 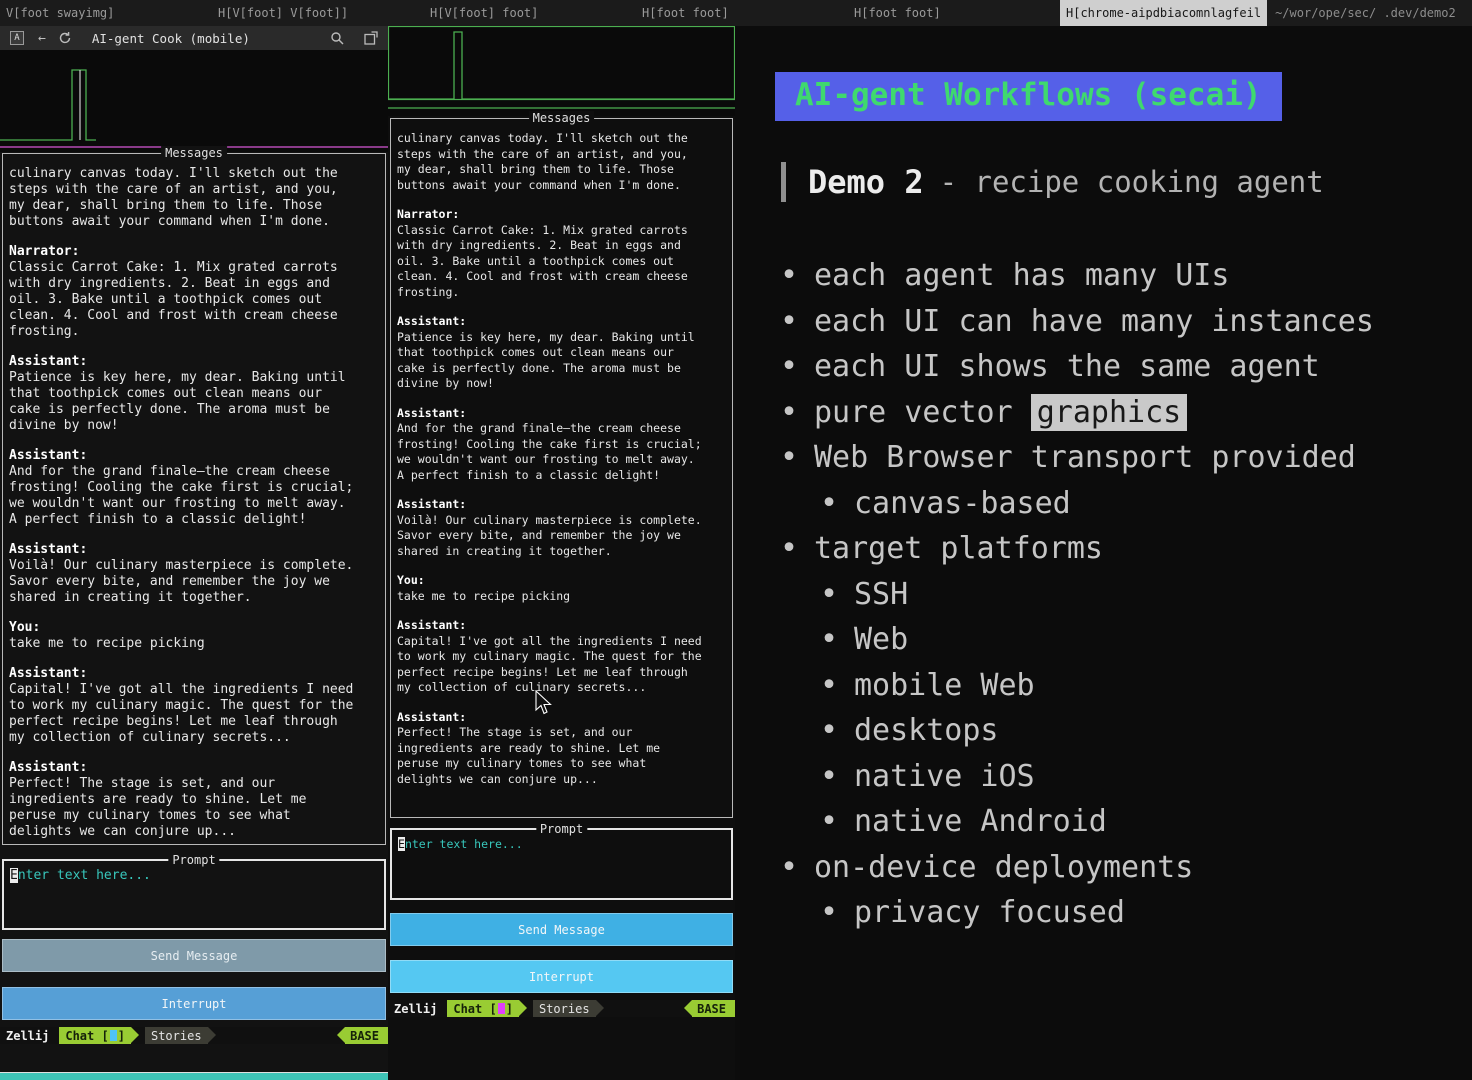 I want to click on search-icon, so click(x=337, y=38).